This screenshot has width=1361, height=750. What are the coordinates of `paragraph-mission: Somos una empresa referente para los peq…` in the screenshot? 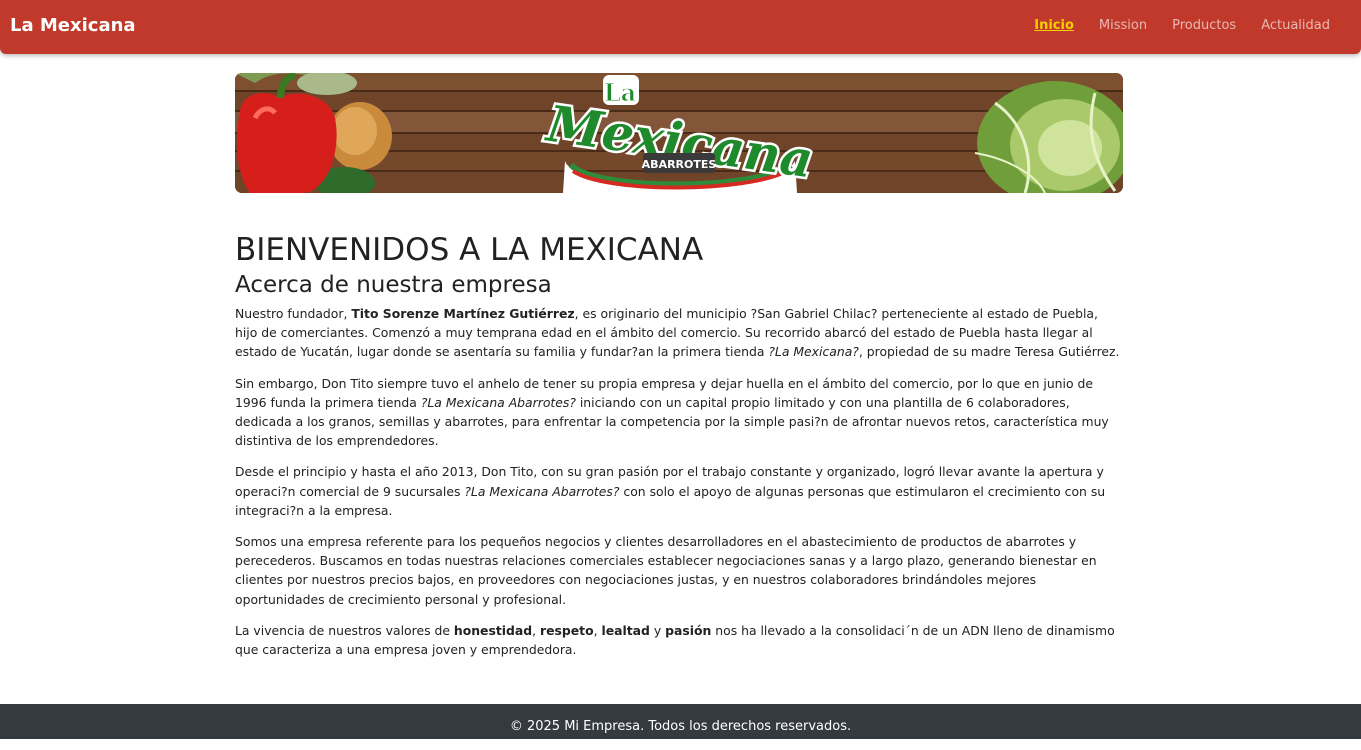 It's located at (666, 570).